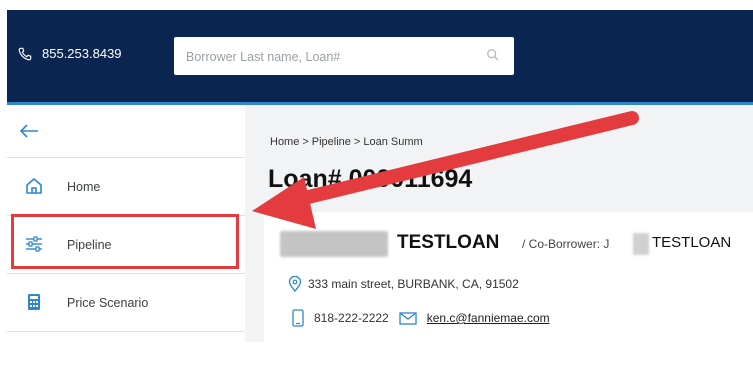 Image resolution: width=753 pixels, height=390 pixels. Describe the element at coordinates (284, 142) in the screenshot. I see `breadcrumb-home: Home` at that location.